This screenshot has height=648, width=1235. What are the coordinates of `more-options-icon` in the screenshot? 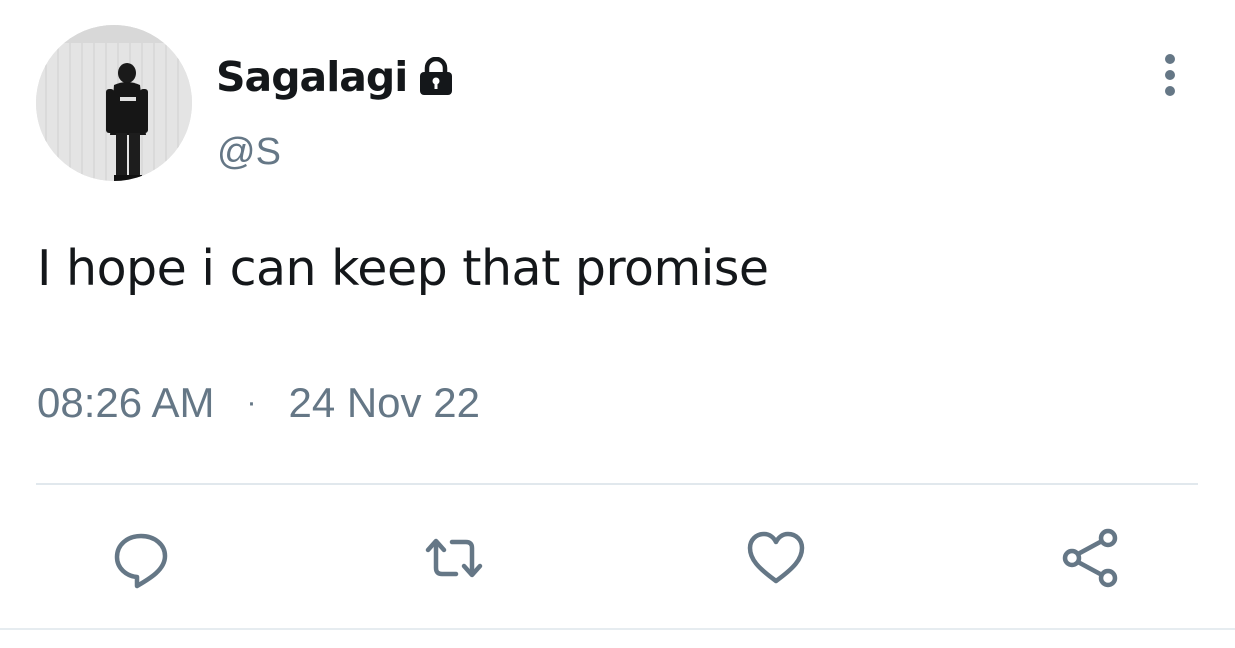 It's located at (1170, 75).